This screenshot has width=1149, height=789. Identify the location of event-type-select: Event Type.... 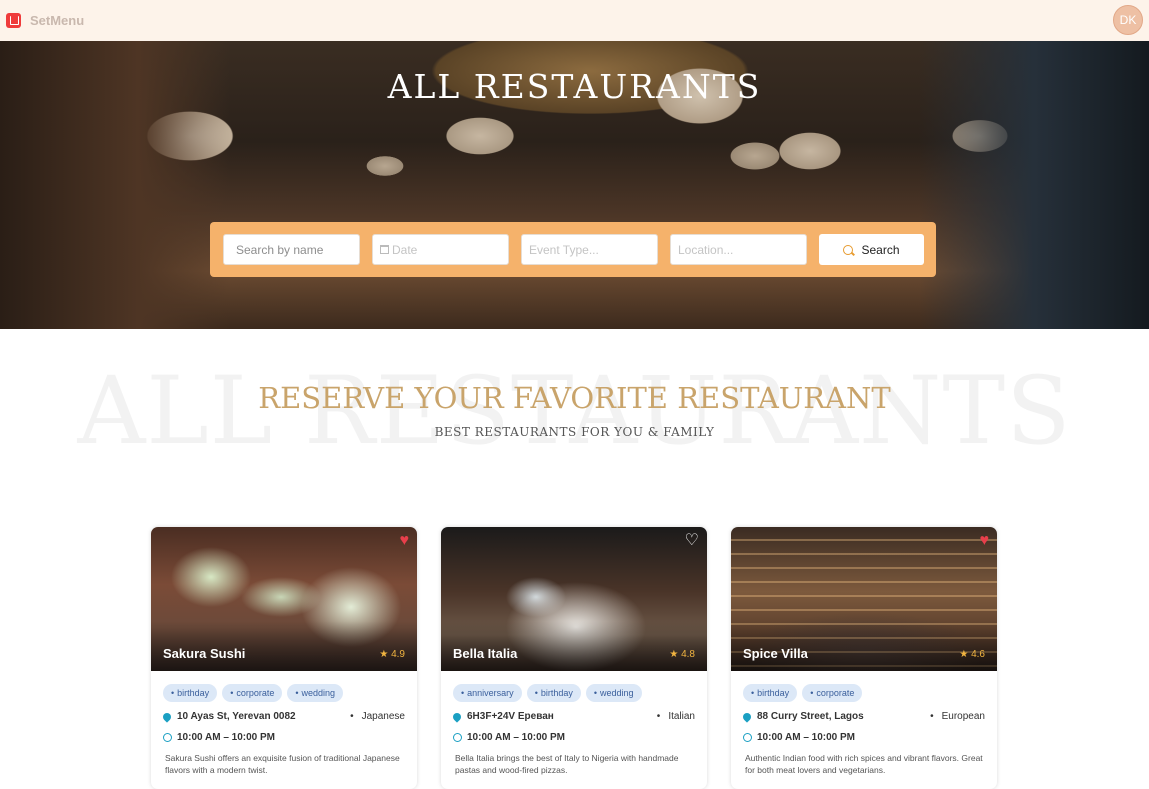
(589, 249).